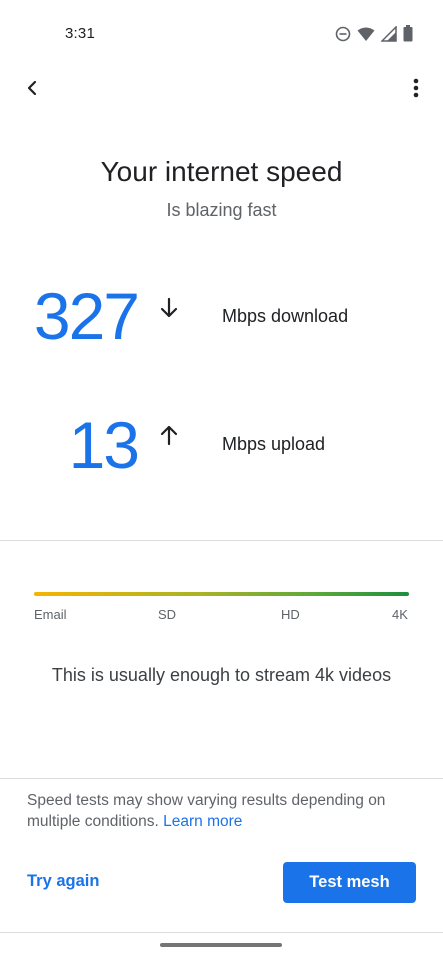 The width and height of the screenshot is (443, 960). What do you see at coordinates (167, 614) in the screenshot?
I see `gauge-label-sd: SD` at bounding box center [167, 614].